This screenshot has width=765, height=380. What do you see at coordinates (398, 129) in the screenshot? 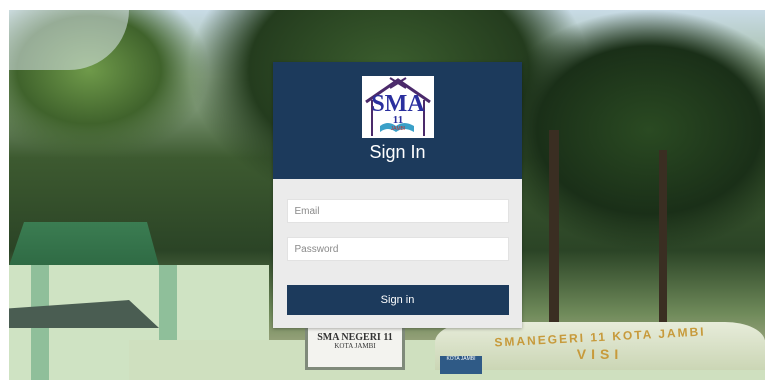
I see `logo-city: JAMBI` at bounding box center [398, 129].